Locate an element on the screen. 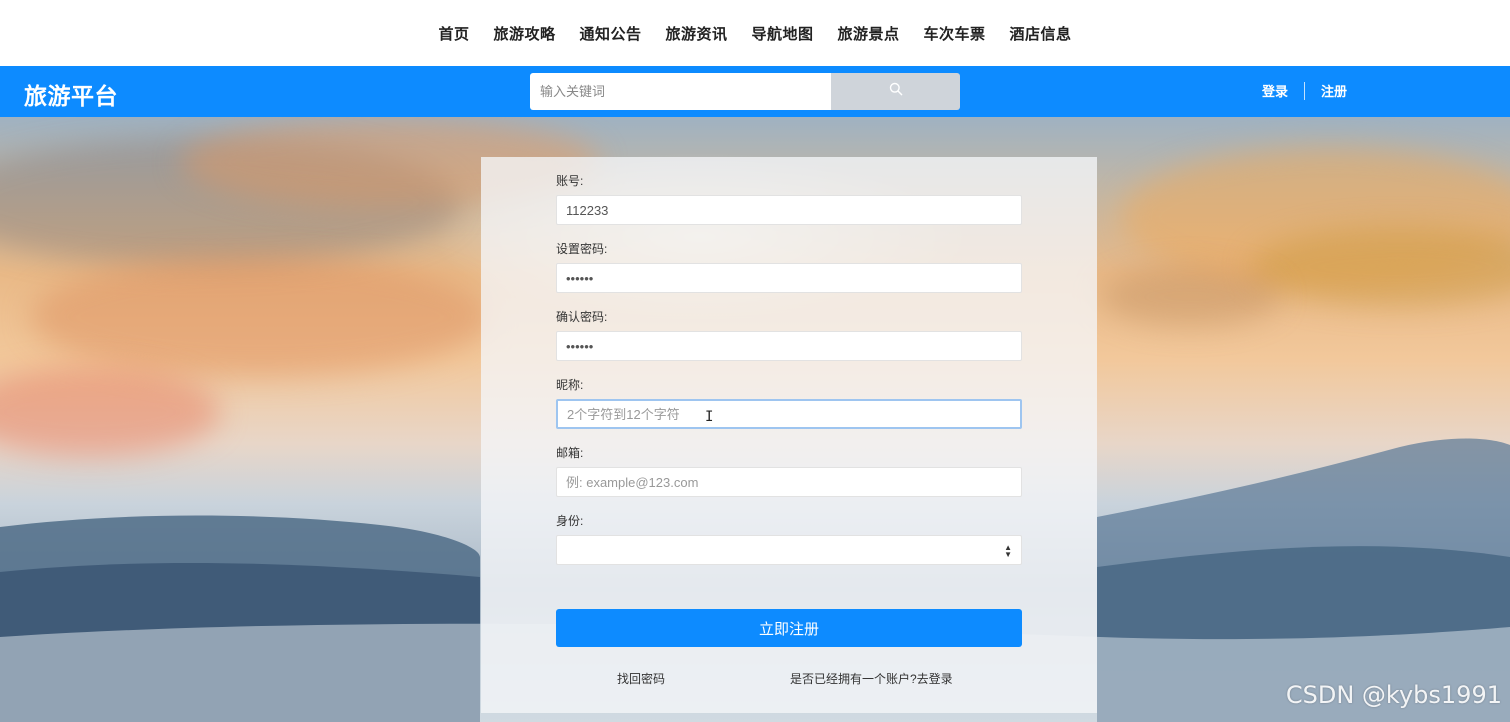 The width and height of the screenshot is (1510, 722). nickname-input is located at coordinates (789, 414).